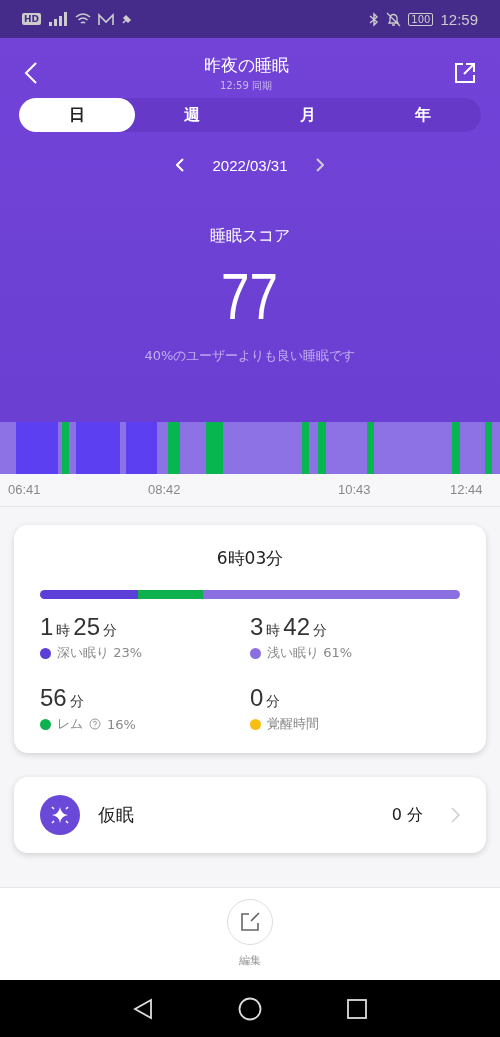  What do you see at coordinates (289, 627) in the screenshot?
I see `stage-duration: 3 時 42 分` at bounding box center [289, 627].